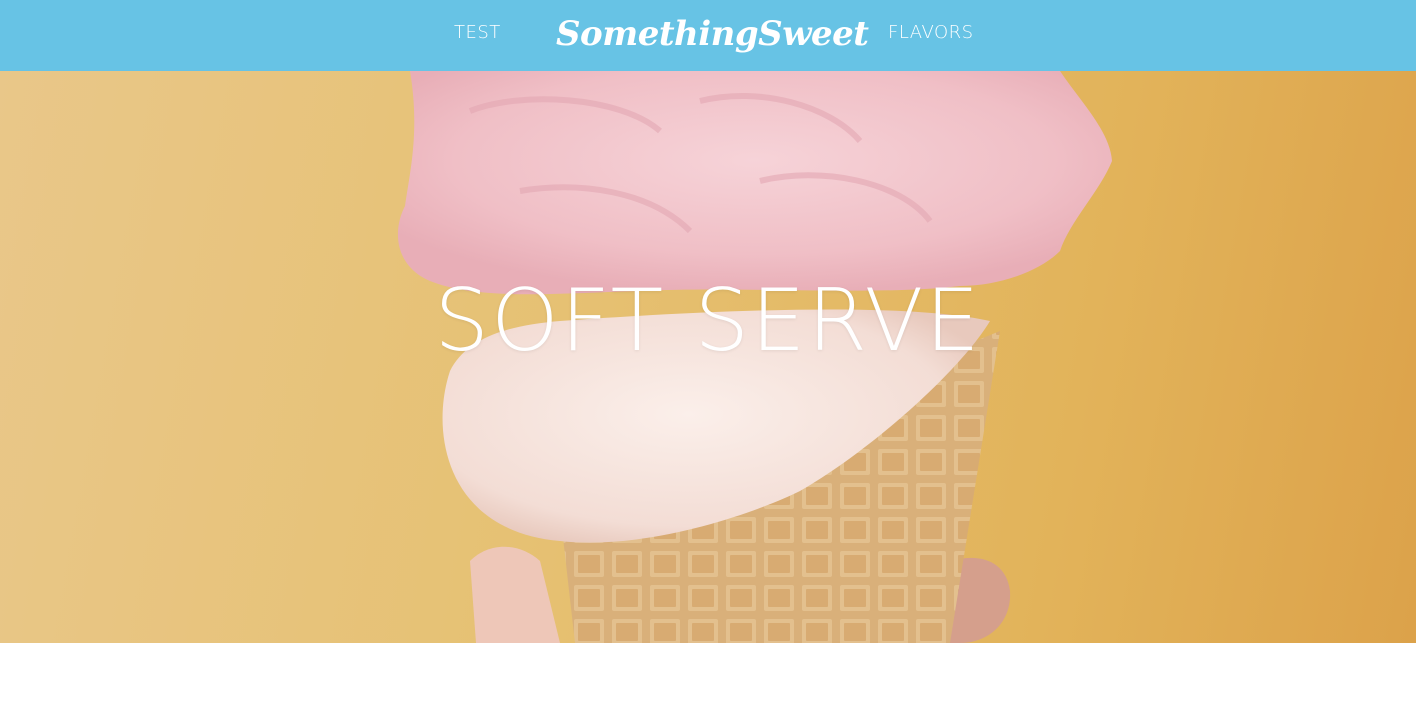 Image resolution: width=1416 pixels, height=706 pixels. I want to click on top-navigation-bar: TEST SomethingSweet FLAVORS, so click(708, 35).